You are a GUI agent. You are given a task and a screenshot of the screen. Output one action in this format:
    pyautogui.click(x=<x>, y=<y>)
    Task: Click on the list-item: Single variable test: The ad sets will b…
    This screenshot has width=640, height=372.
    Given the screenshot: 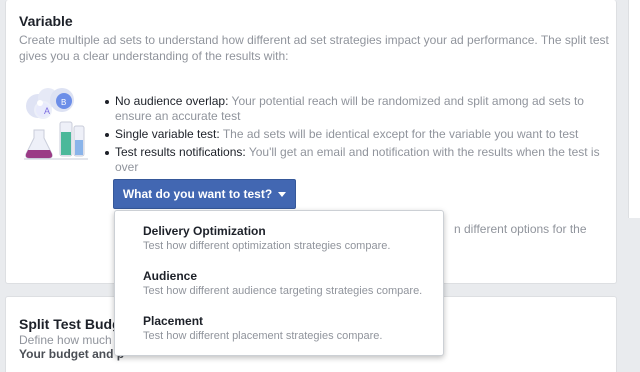 What is the action you would take?
    pyautogui.click(x=355, y=134)
    